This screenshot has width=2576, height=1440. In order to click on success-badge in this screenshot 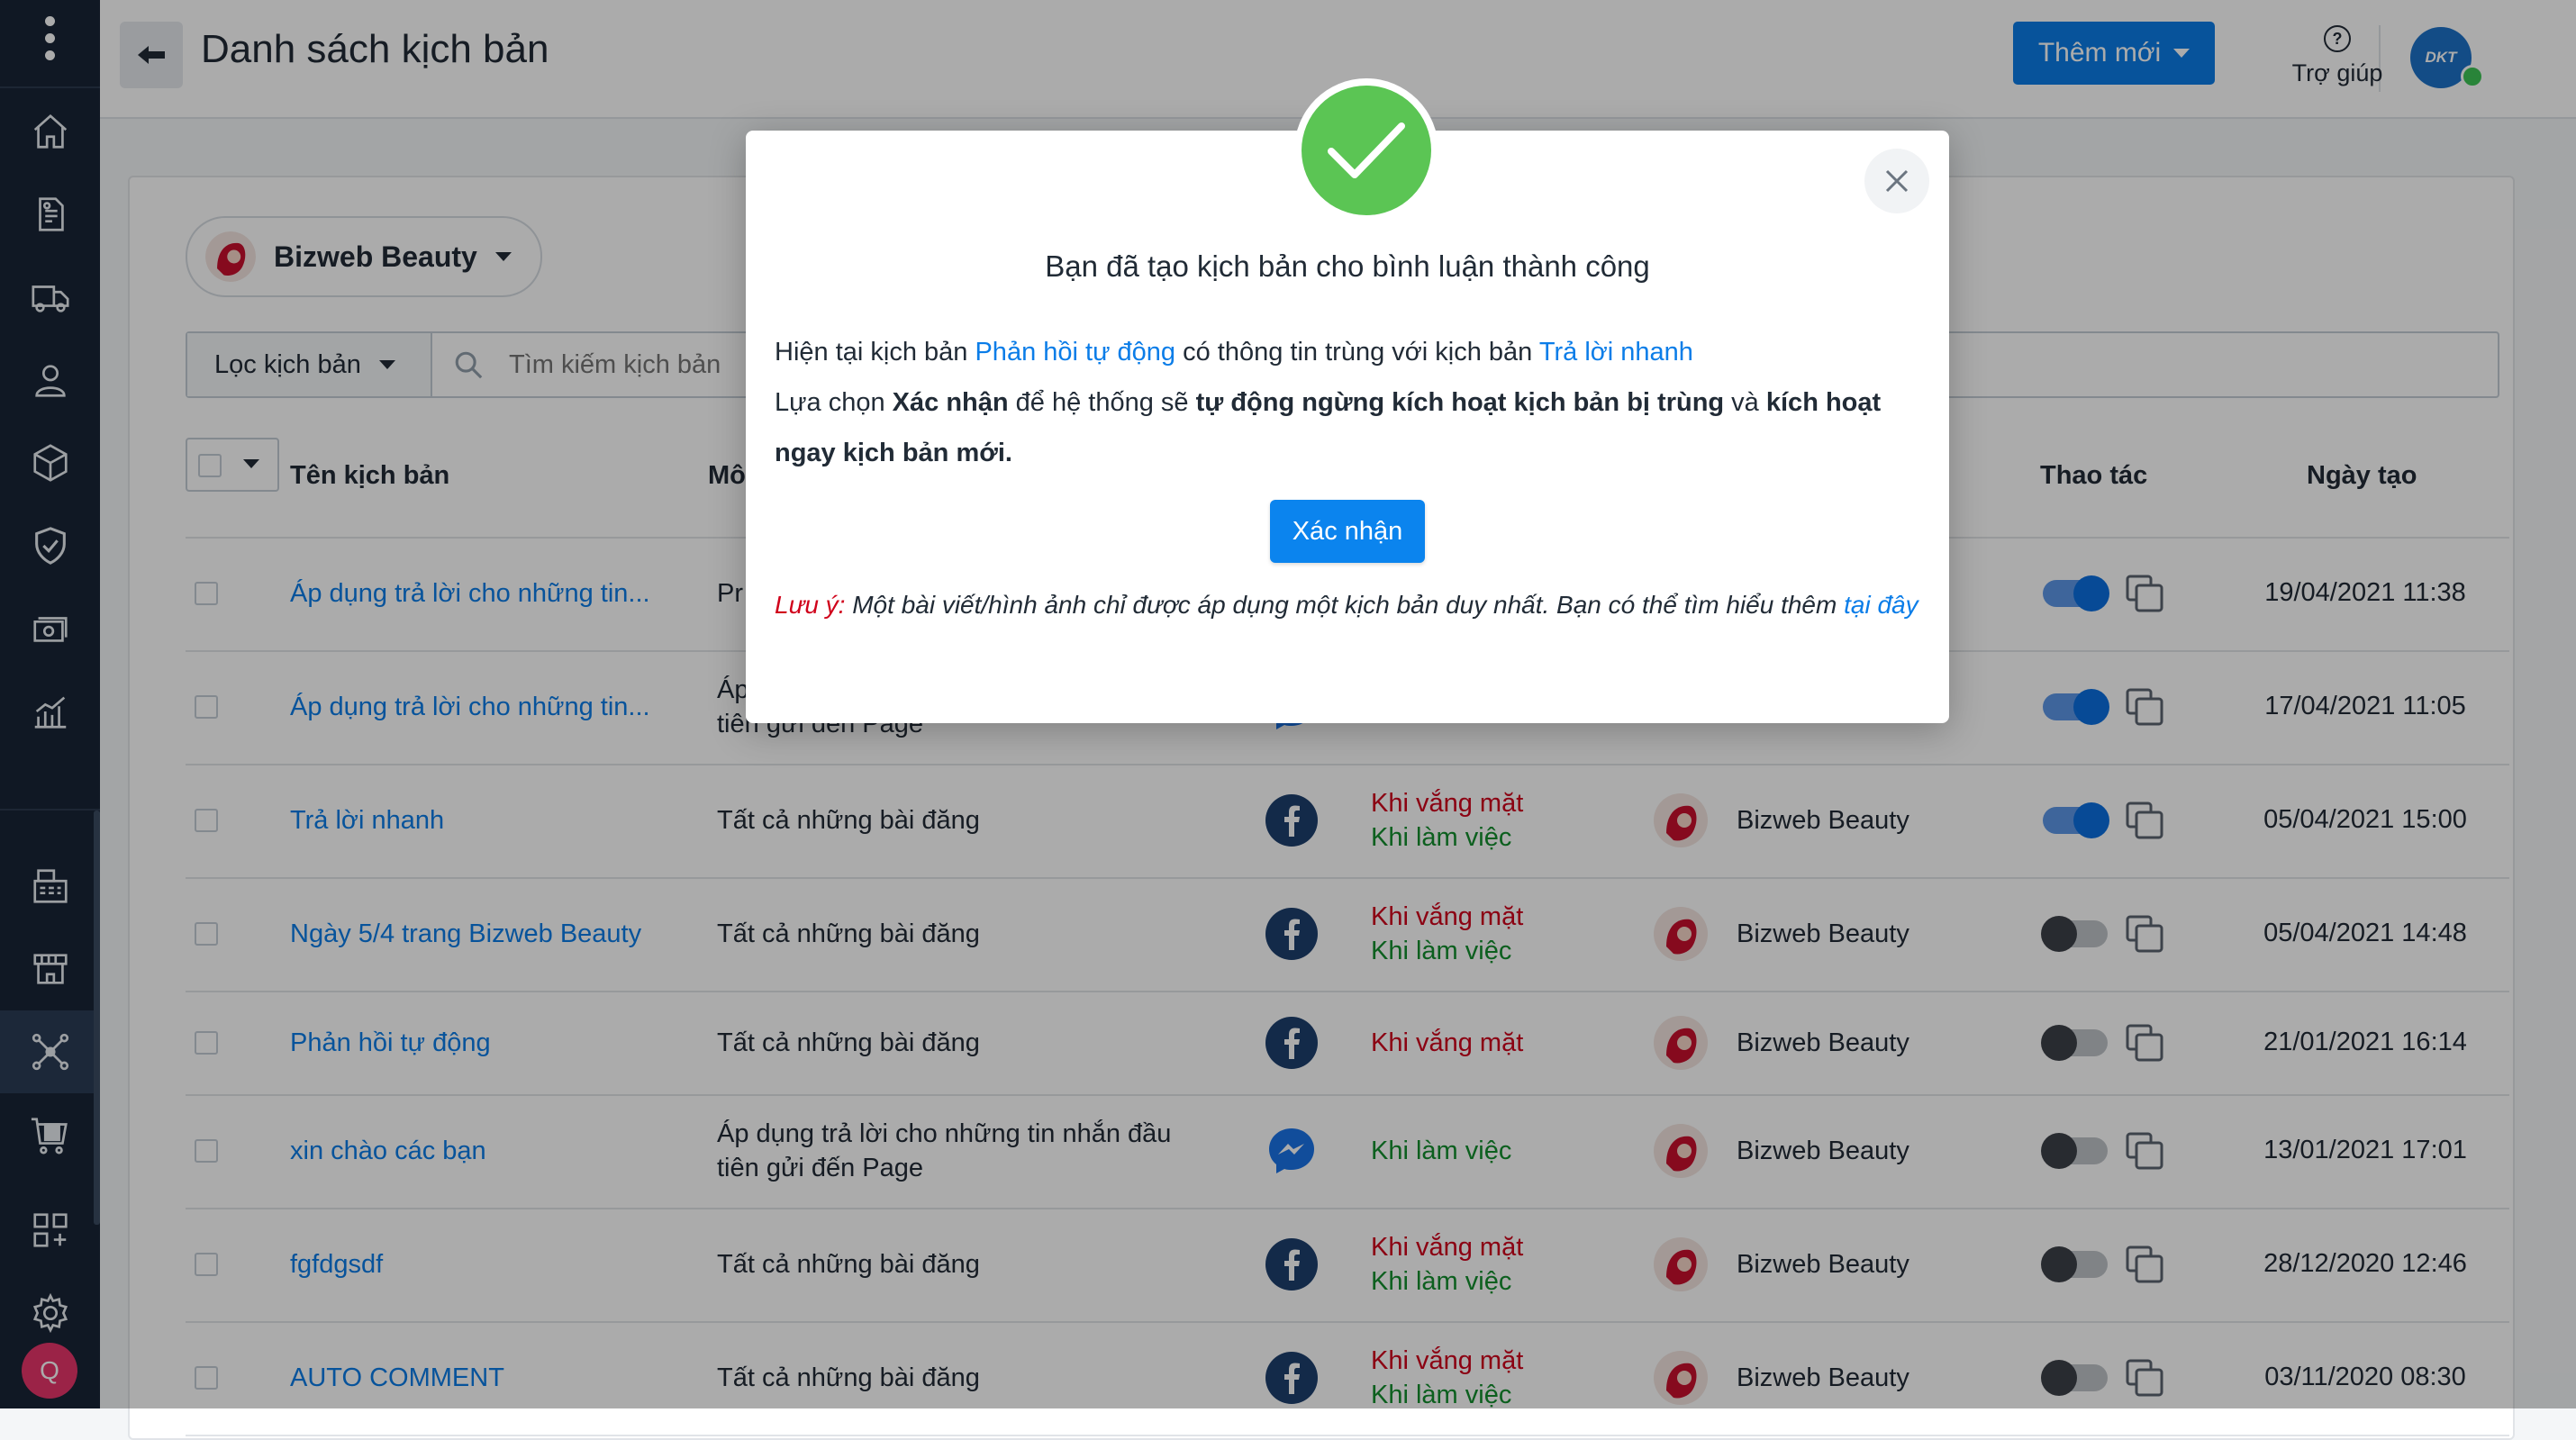, I will do `click(1366, 150)`.